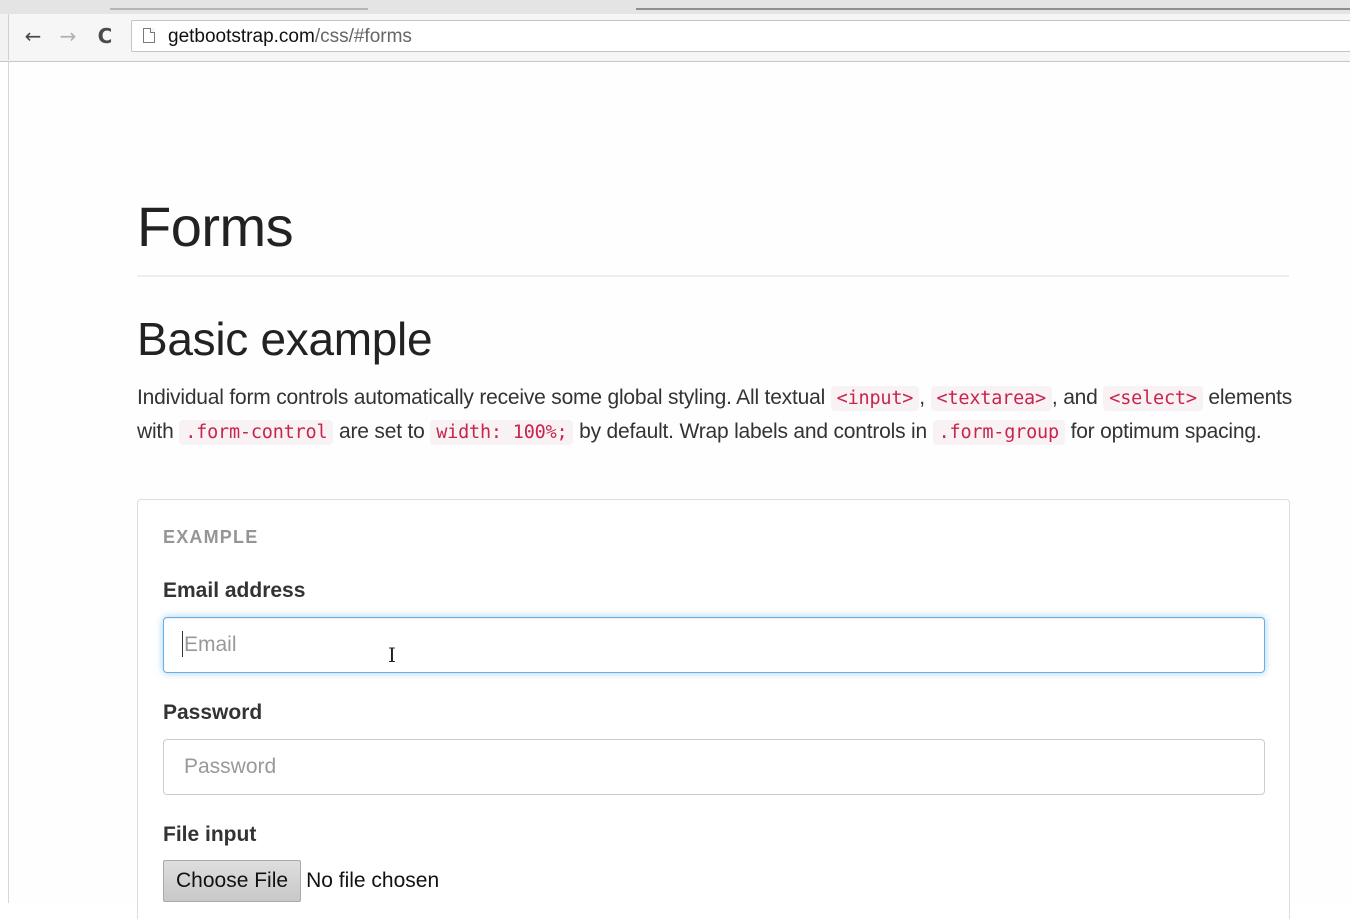  I want to click on reload-icon: C, so click(105, 36).